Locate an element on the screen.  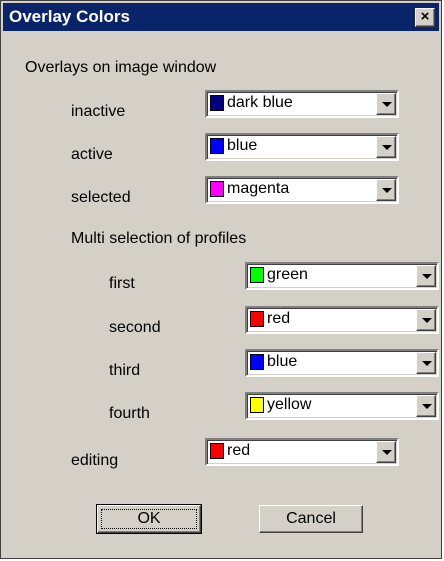
fourth-color-select: yellow is located at coordinates (342, 406).